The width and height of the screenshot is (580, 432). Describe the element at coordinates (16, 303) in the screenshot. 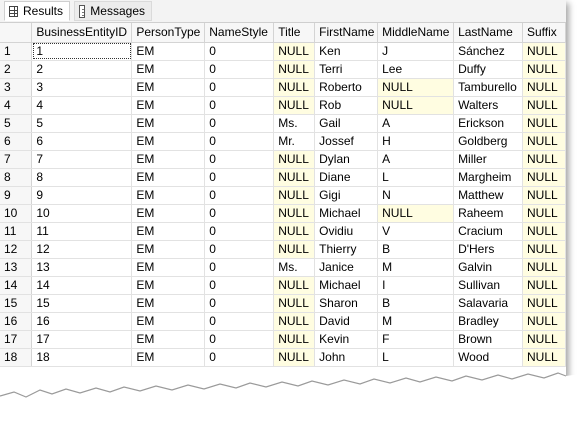

I see `row-number: 15` at that location.